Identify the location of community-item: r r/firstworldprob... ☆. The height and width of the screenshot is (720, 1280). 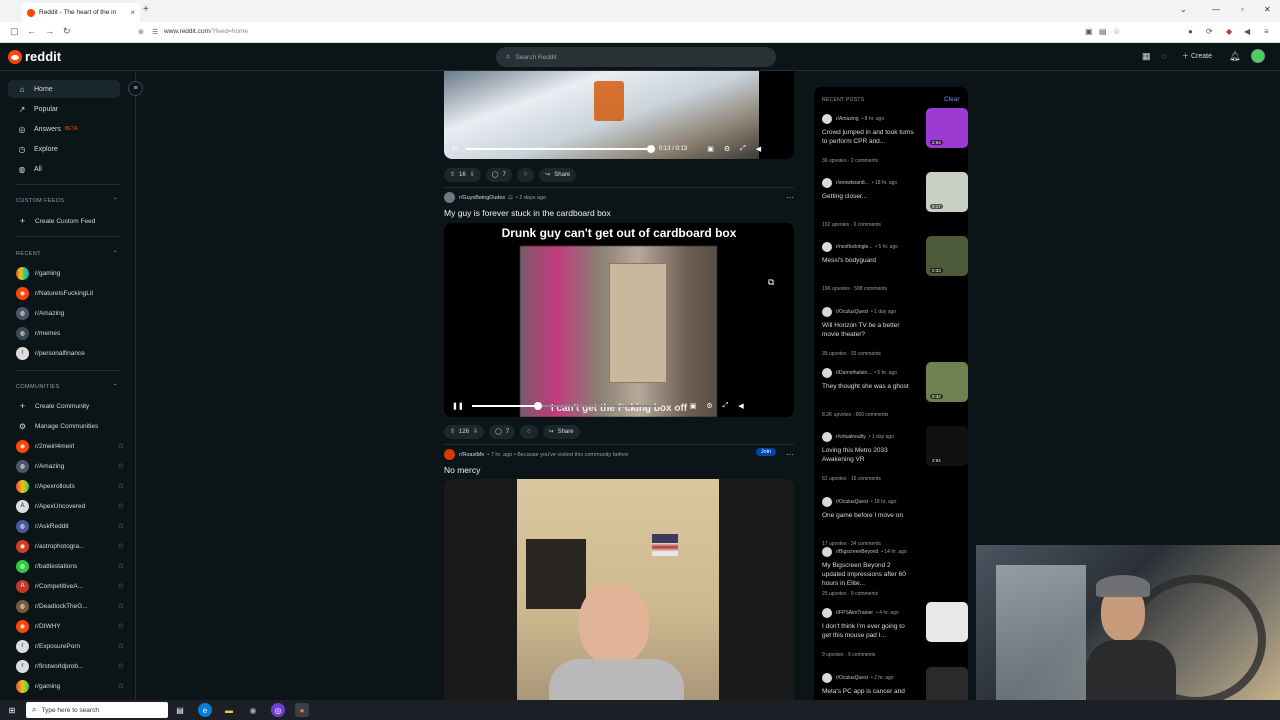
(70, 666).